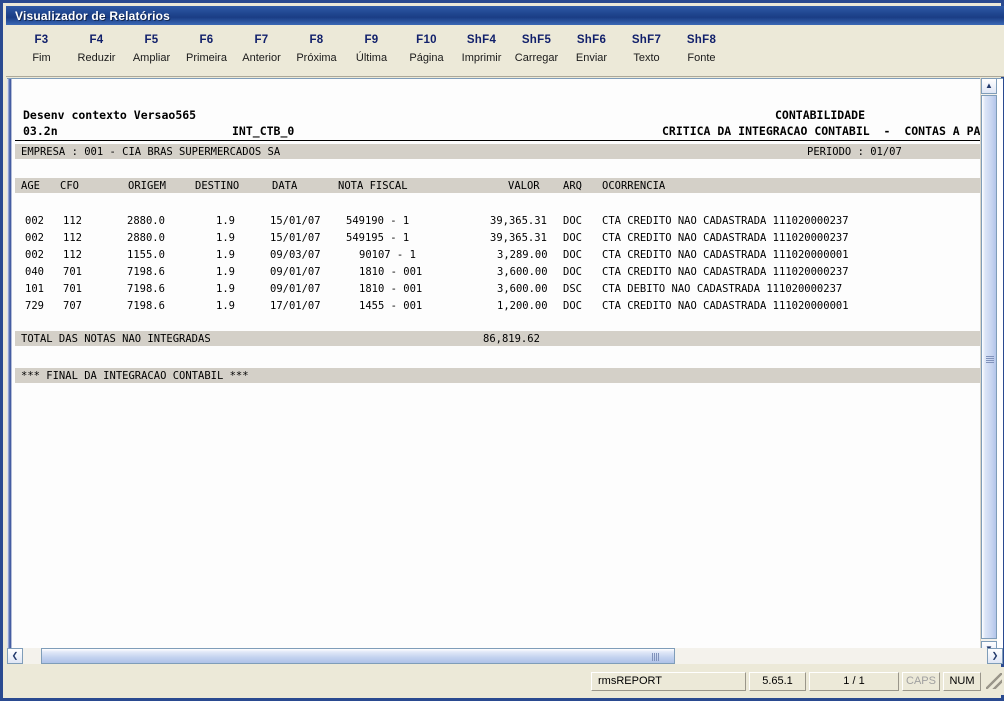 This screenshot has width=1004, height=701. Describe the element at coordinates (110, 115) in the screenshot. I see `report-context-line: Desenv contexto Versao565` at that location.